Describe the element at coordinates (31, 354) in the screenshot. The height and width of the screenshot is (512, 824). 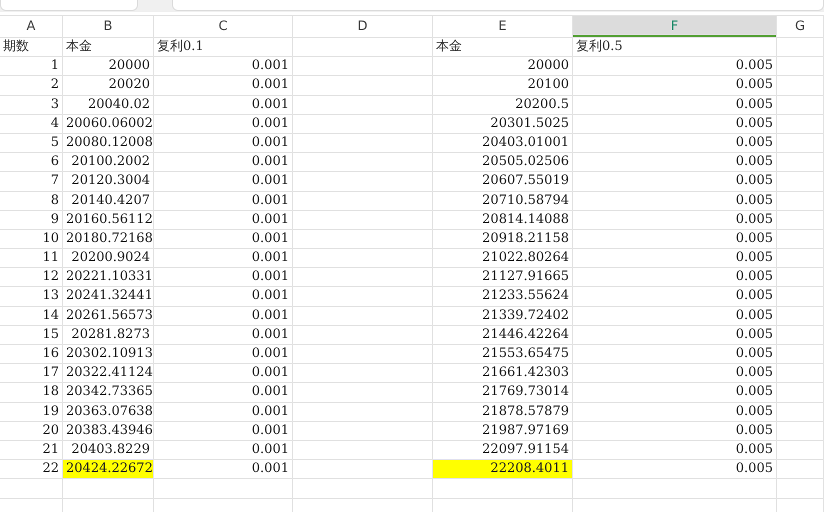
I see `table-cell: 16` at that location.